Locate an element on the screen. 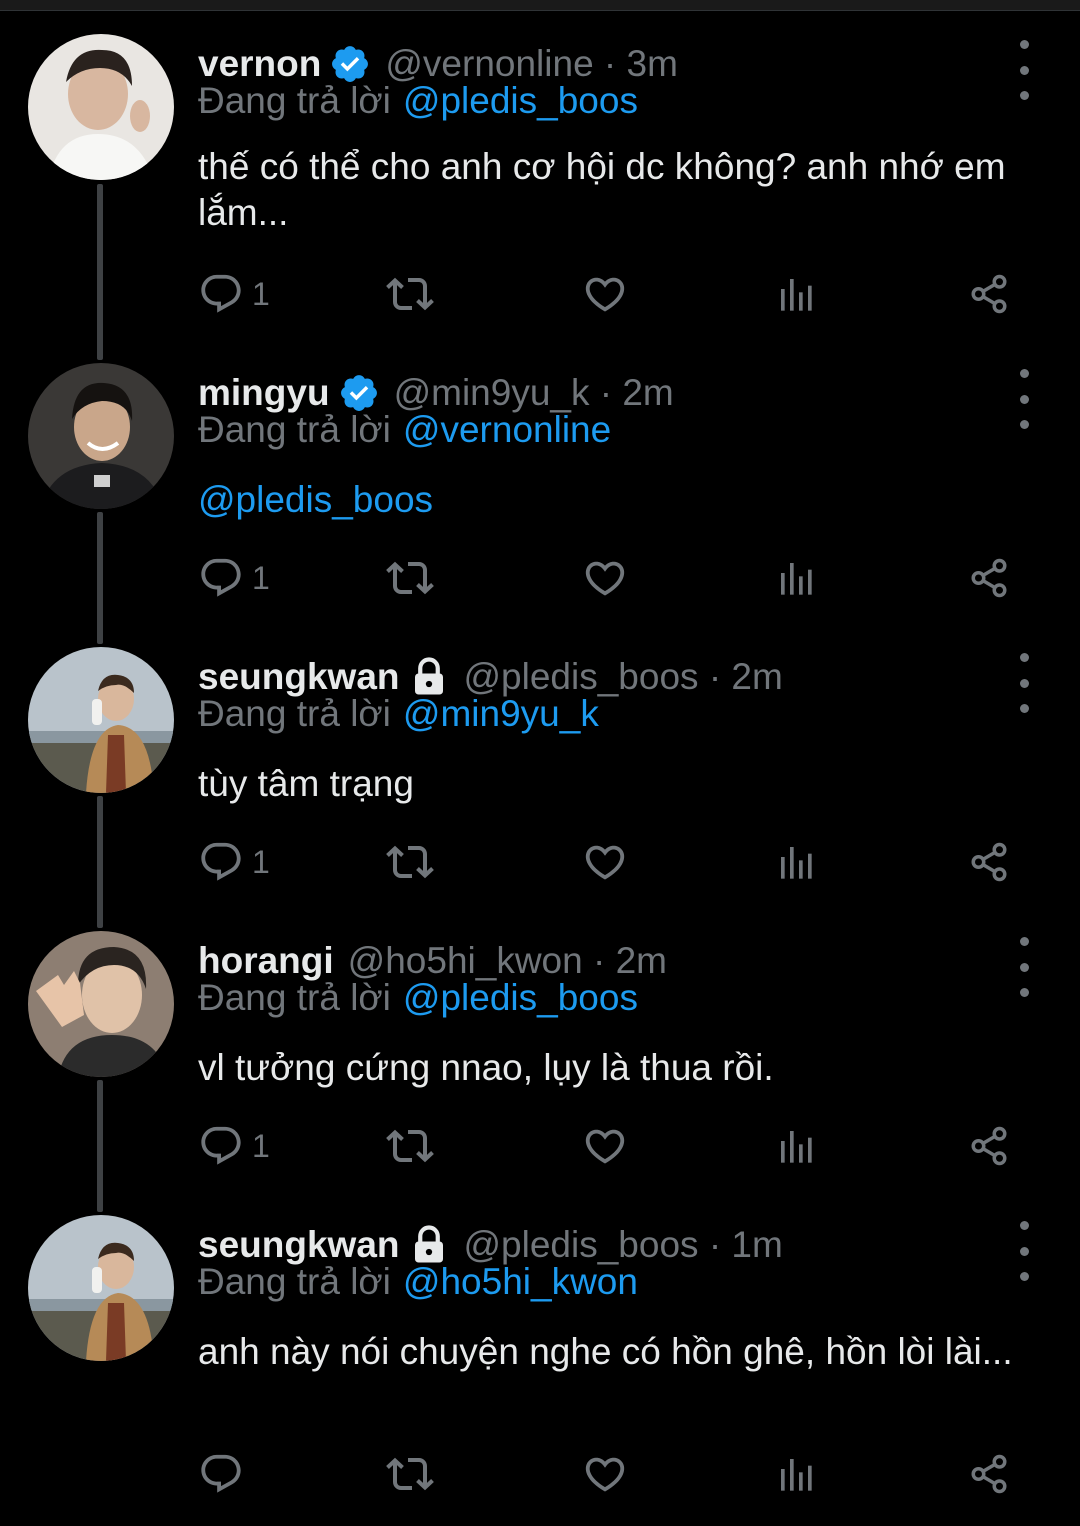  display-name: vernon is located at coordinates (259, 64).